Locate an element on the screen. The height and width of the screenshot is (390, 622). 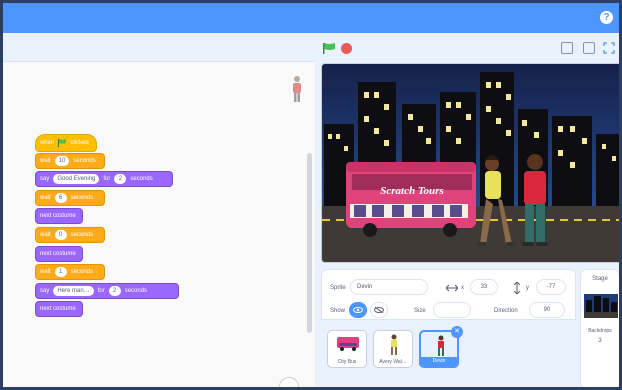
sprite-thumb-label: City Bus is located at coordinates (347, 362).